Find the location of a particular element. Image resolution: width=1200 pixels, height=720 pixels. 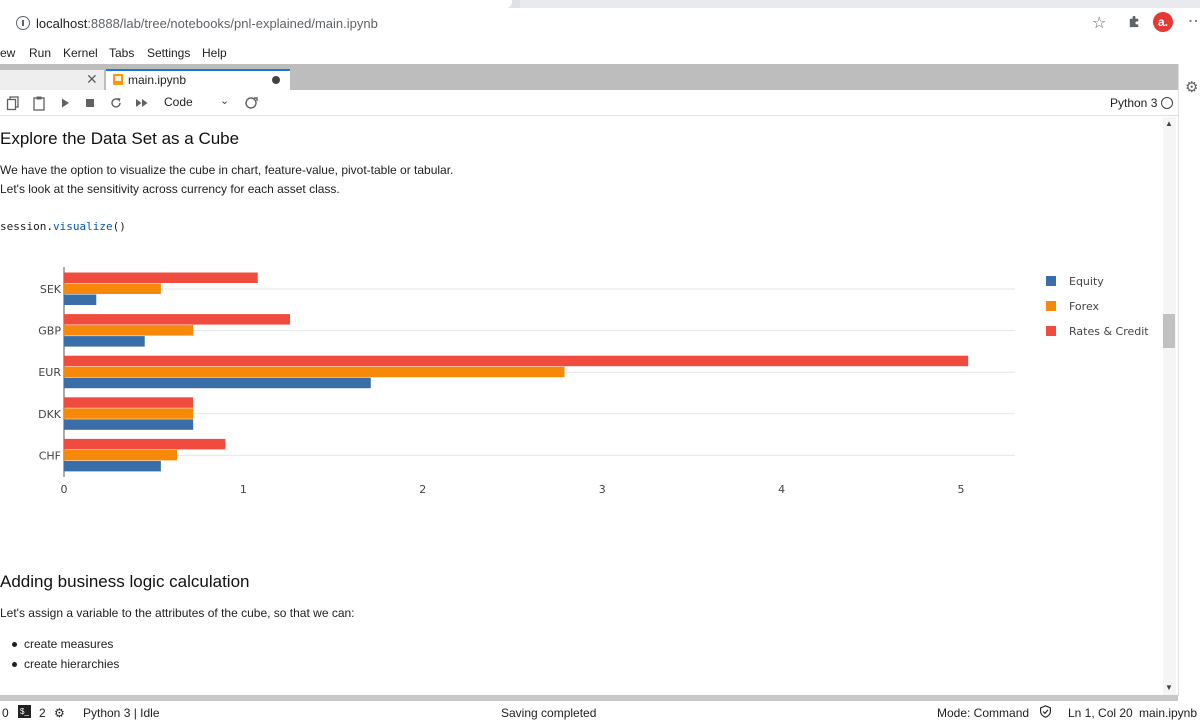

bar-dkk-equity is located at coordinates (129, 424).